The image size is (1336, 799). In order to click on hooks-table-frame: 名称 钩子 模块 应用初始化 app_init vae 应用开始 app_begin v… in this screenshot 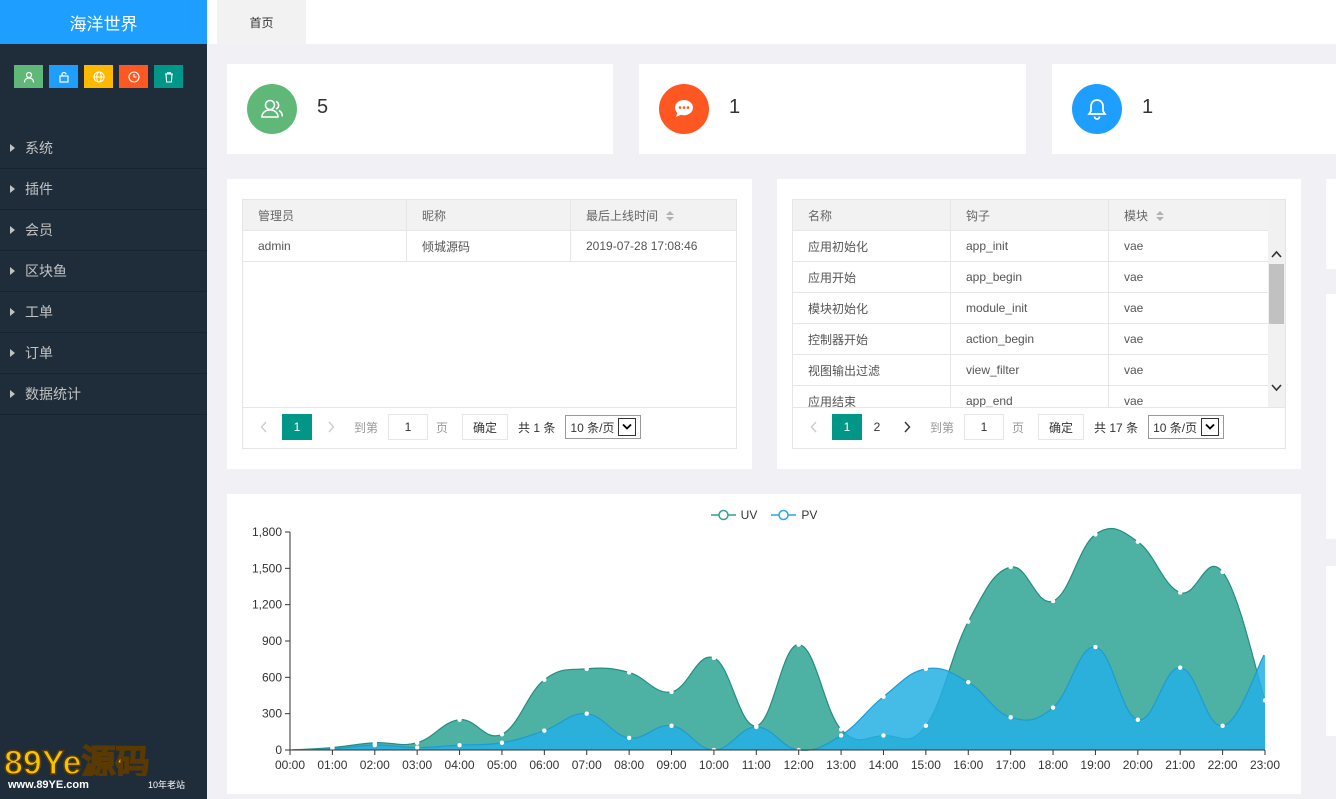, I will do `click(1039, 324)`.